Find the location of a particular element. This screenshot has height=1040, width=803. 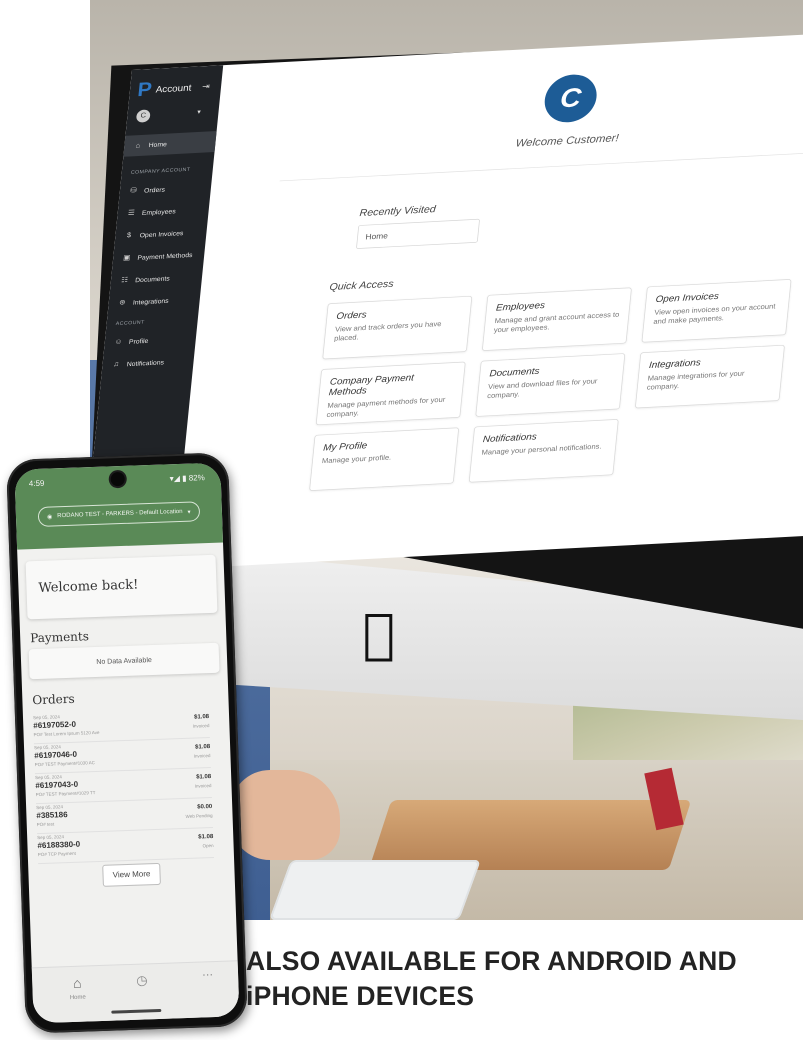

order-status: Web Pending is located at coordinates (199, 816).